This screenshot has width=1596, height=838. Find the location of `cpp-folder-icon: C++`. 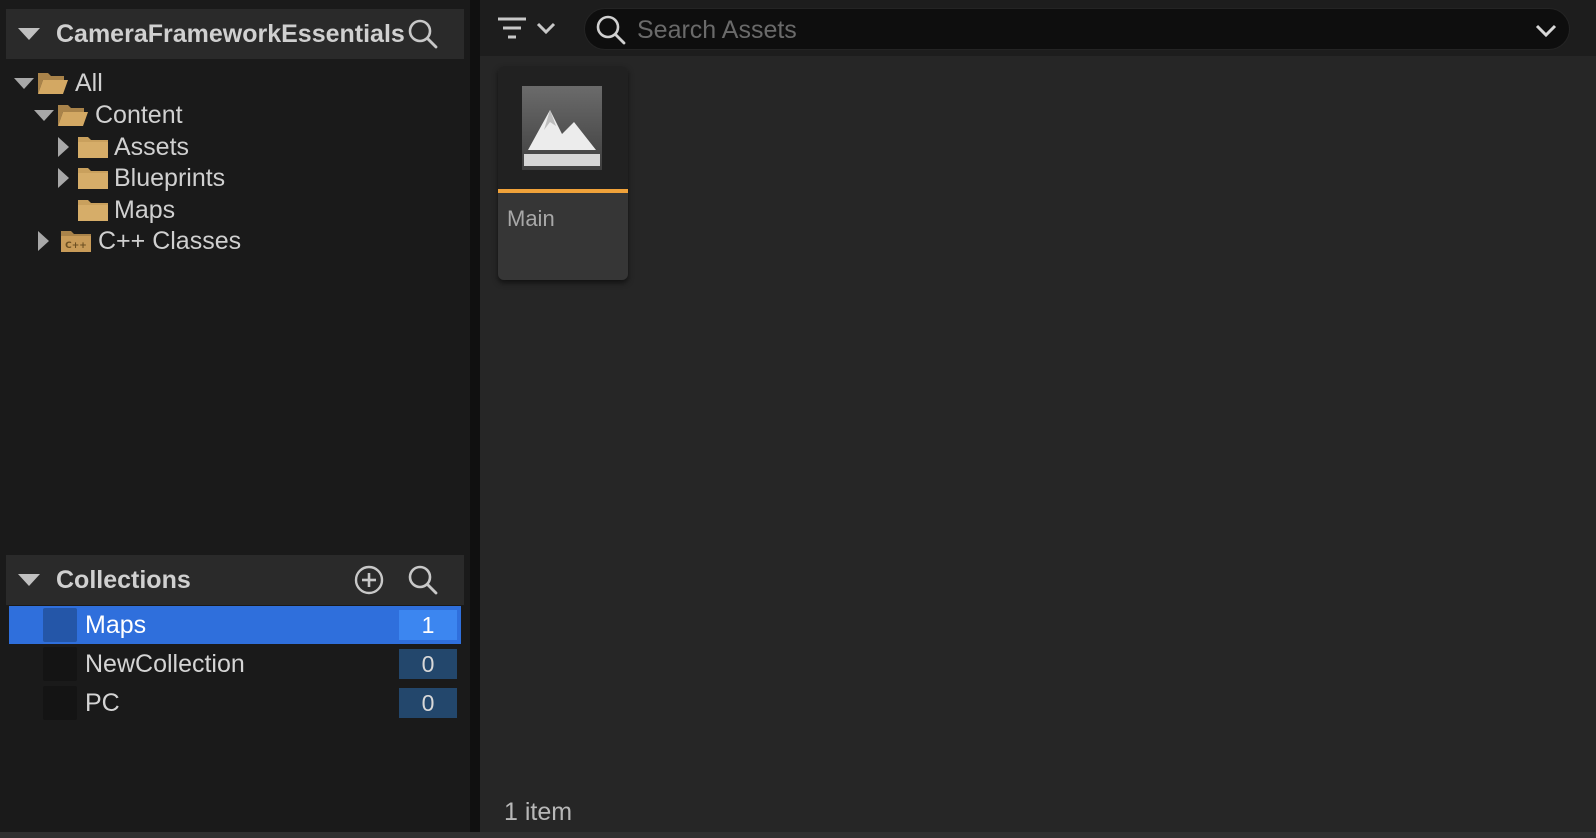

cpp-folder-icon: C++ is located at coordinates (76, 241).